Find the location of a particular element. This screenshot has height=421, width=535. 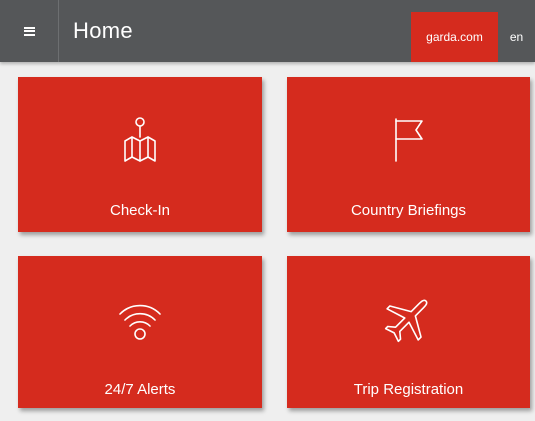

map-pin-icon is located at coordinates (140, 139).